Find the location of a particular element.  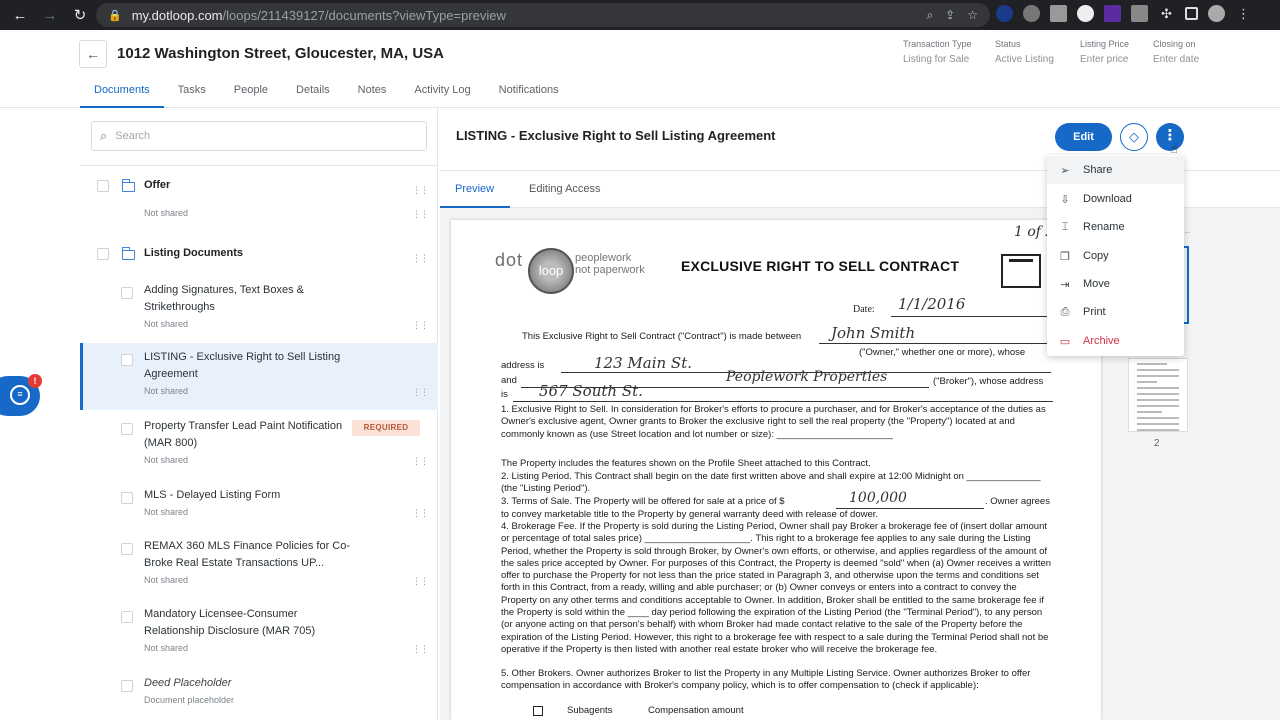

folder-listing-documents: Listing Documents ⋮⋮ is located at coordinates (259, 251).